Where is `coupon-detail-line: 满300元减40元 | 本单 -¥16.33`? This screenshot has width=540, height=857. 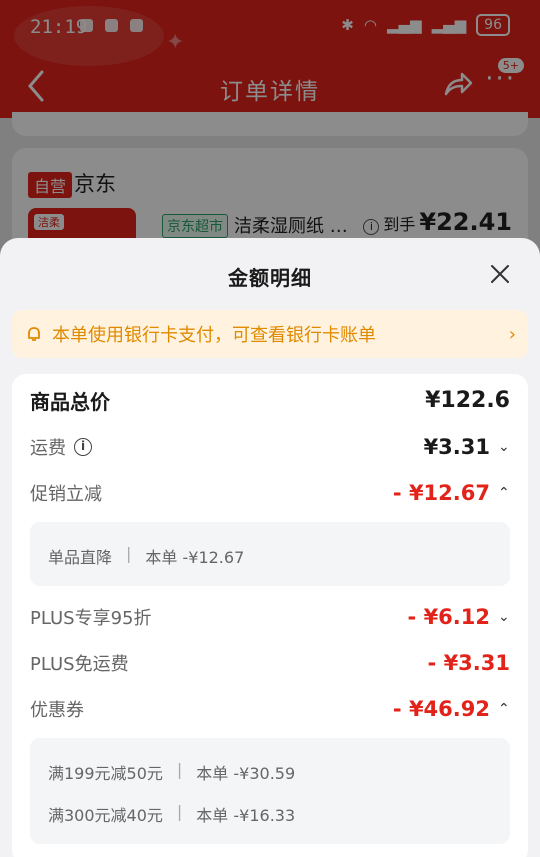
coupon-detail-line: 满300元减40元 | 本单 -¥16.33 is located at coordinates (171, 814).